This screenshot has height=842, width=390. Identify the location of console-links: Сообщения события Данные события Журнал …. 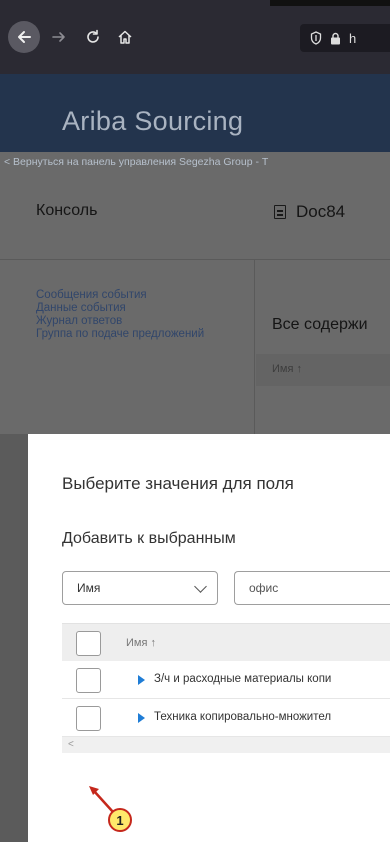
(126, 315).